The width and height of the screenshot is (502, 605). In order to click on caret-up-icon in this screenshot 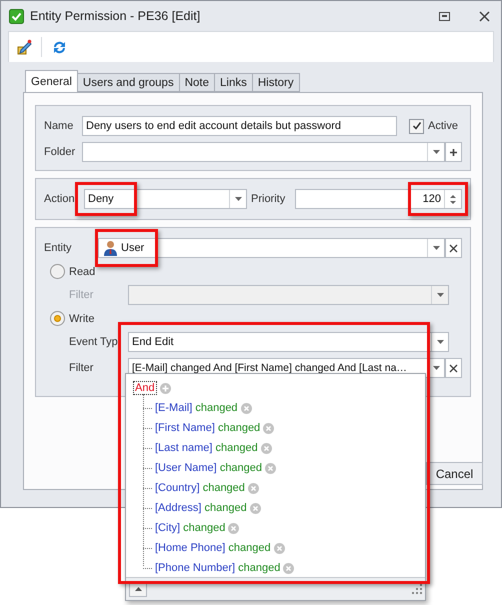, I will do `click(138, 589)`.